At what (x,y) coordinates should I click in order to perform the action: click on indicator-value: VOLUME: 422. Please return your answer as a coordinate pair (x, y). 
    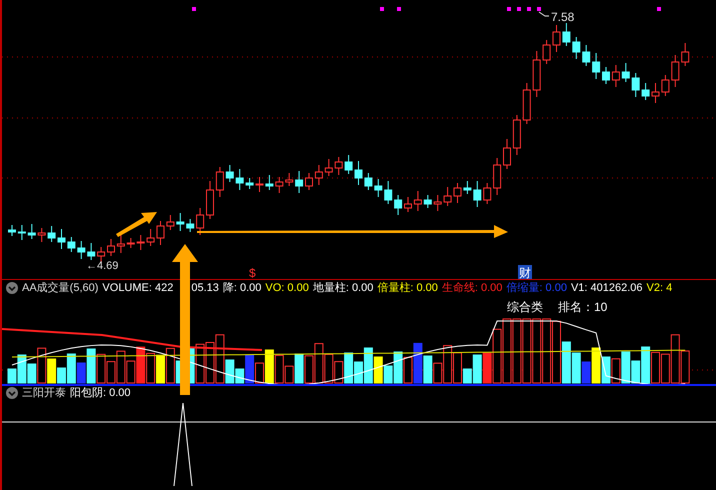
    Looking at the image, I should click on (138, 288).